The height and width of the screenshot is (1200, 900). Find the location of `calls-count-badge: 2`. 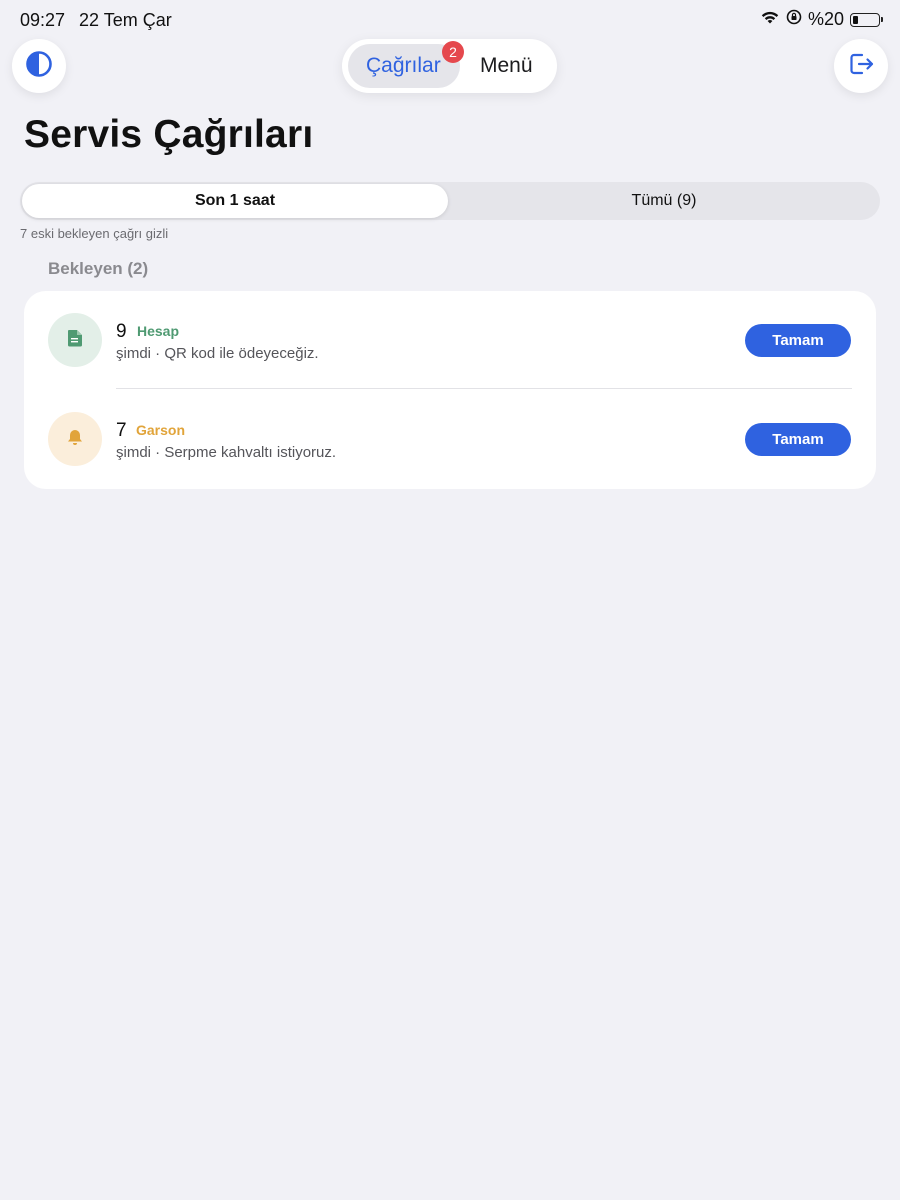

calls-count-badge: 2 is located at coordinates (453, 52).